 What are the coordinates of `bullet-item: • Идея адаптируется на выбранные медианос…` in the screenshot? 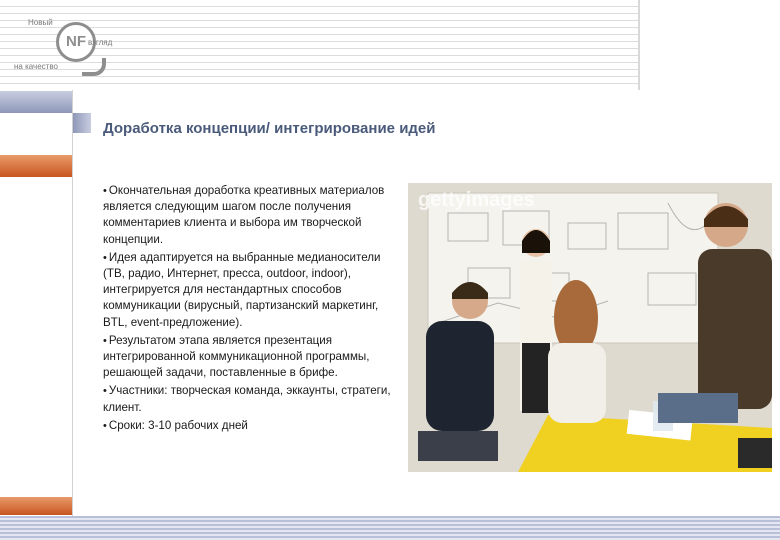 It's located at (254, 290).